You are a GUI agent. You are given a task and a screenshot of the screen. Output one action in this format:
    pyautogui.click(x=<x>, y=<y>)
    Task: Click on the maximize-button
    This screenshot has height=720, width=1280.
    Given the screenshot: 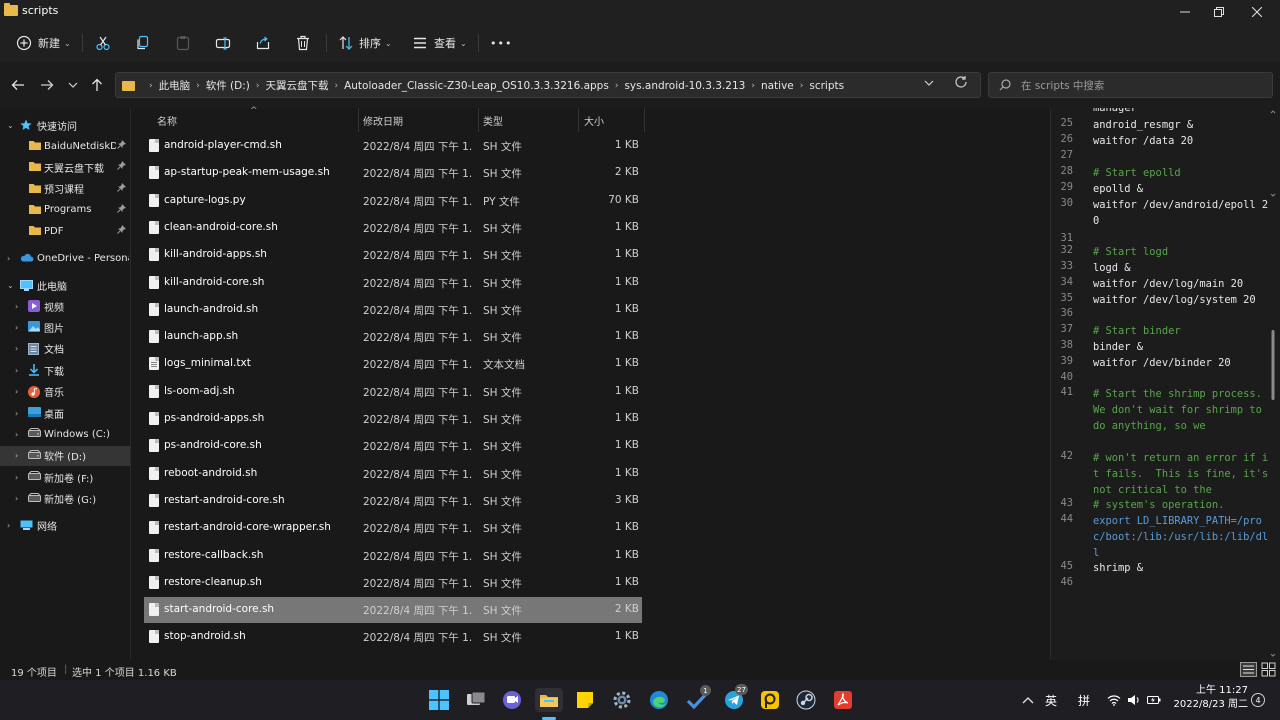 What is the action you would take?
    pyautogui.click(x=1219, y=12)
    